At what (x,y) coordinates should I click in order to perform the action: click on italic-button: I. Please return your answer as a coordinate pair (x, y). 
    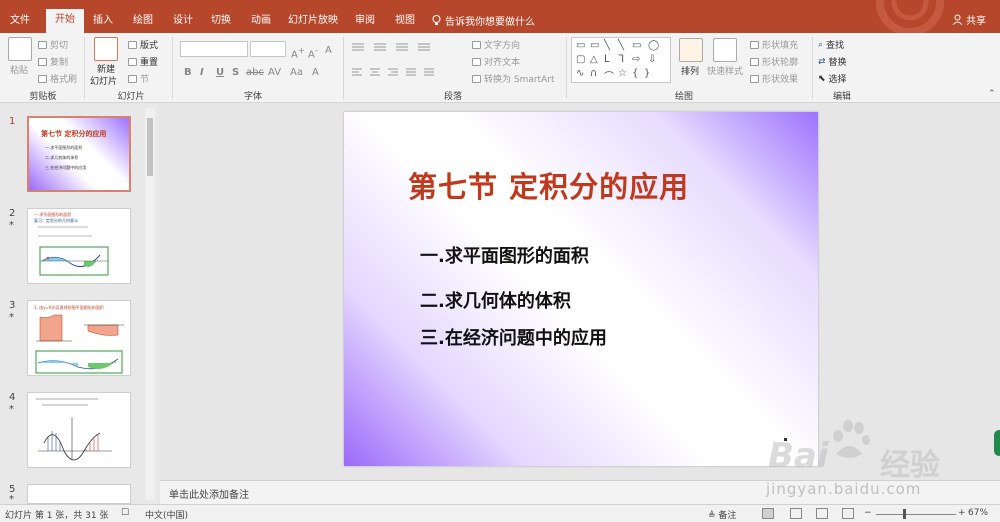
    Looking at the image, I should click on (202, 72).